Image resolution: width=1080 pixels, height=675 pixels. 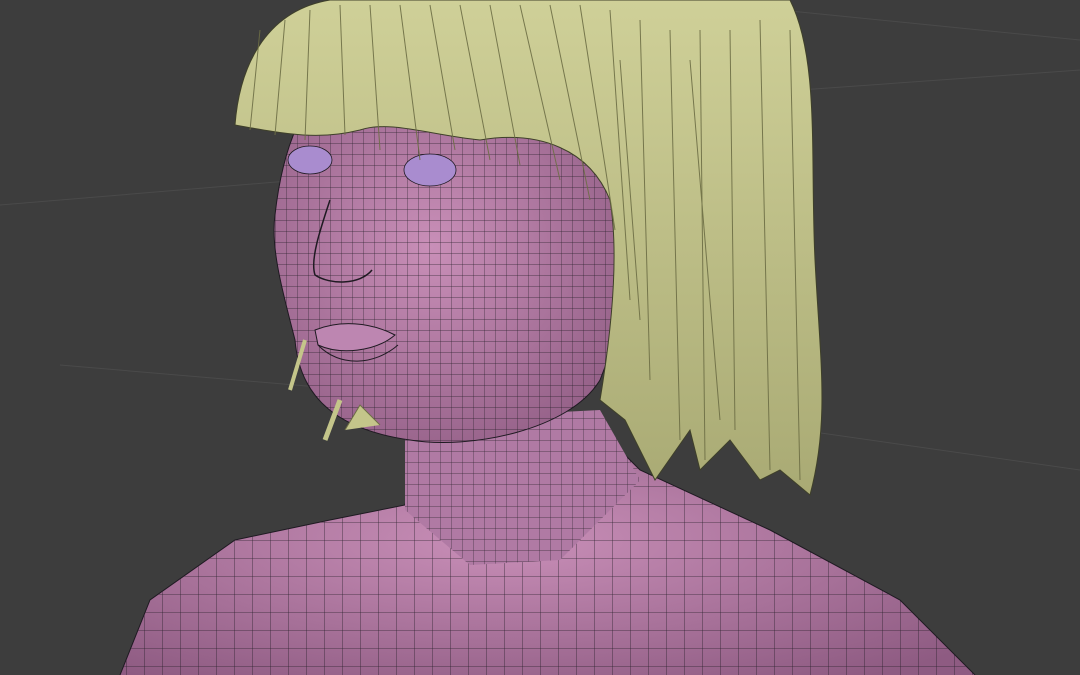 I want to click on right-eye, so click(x=430, y=170).